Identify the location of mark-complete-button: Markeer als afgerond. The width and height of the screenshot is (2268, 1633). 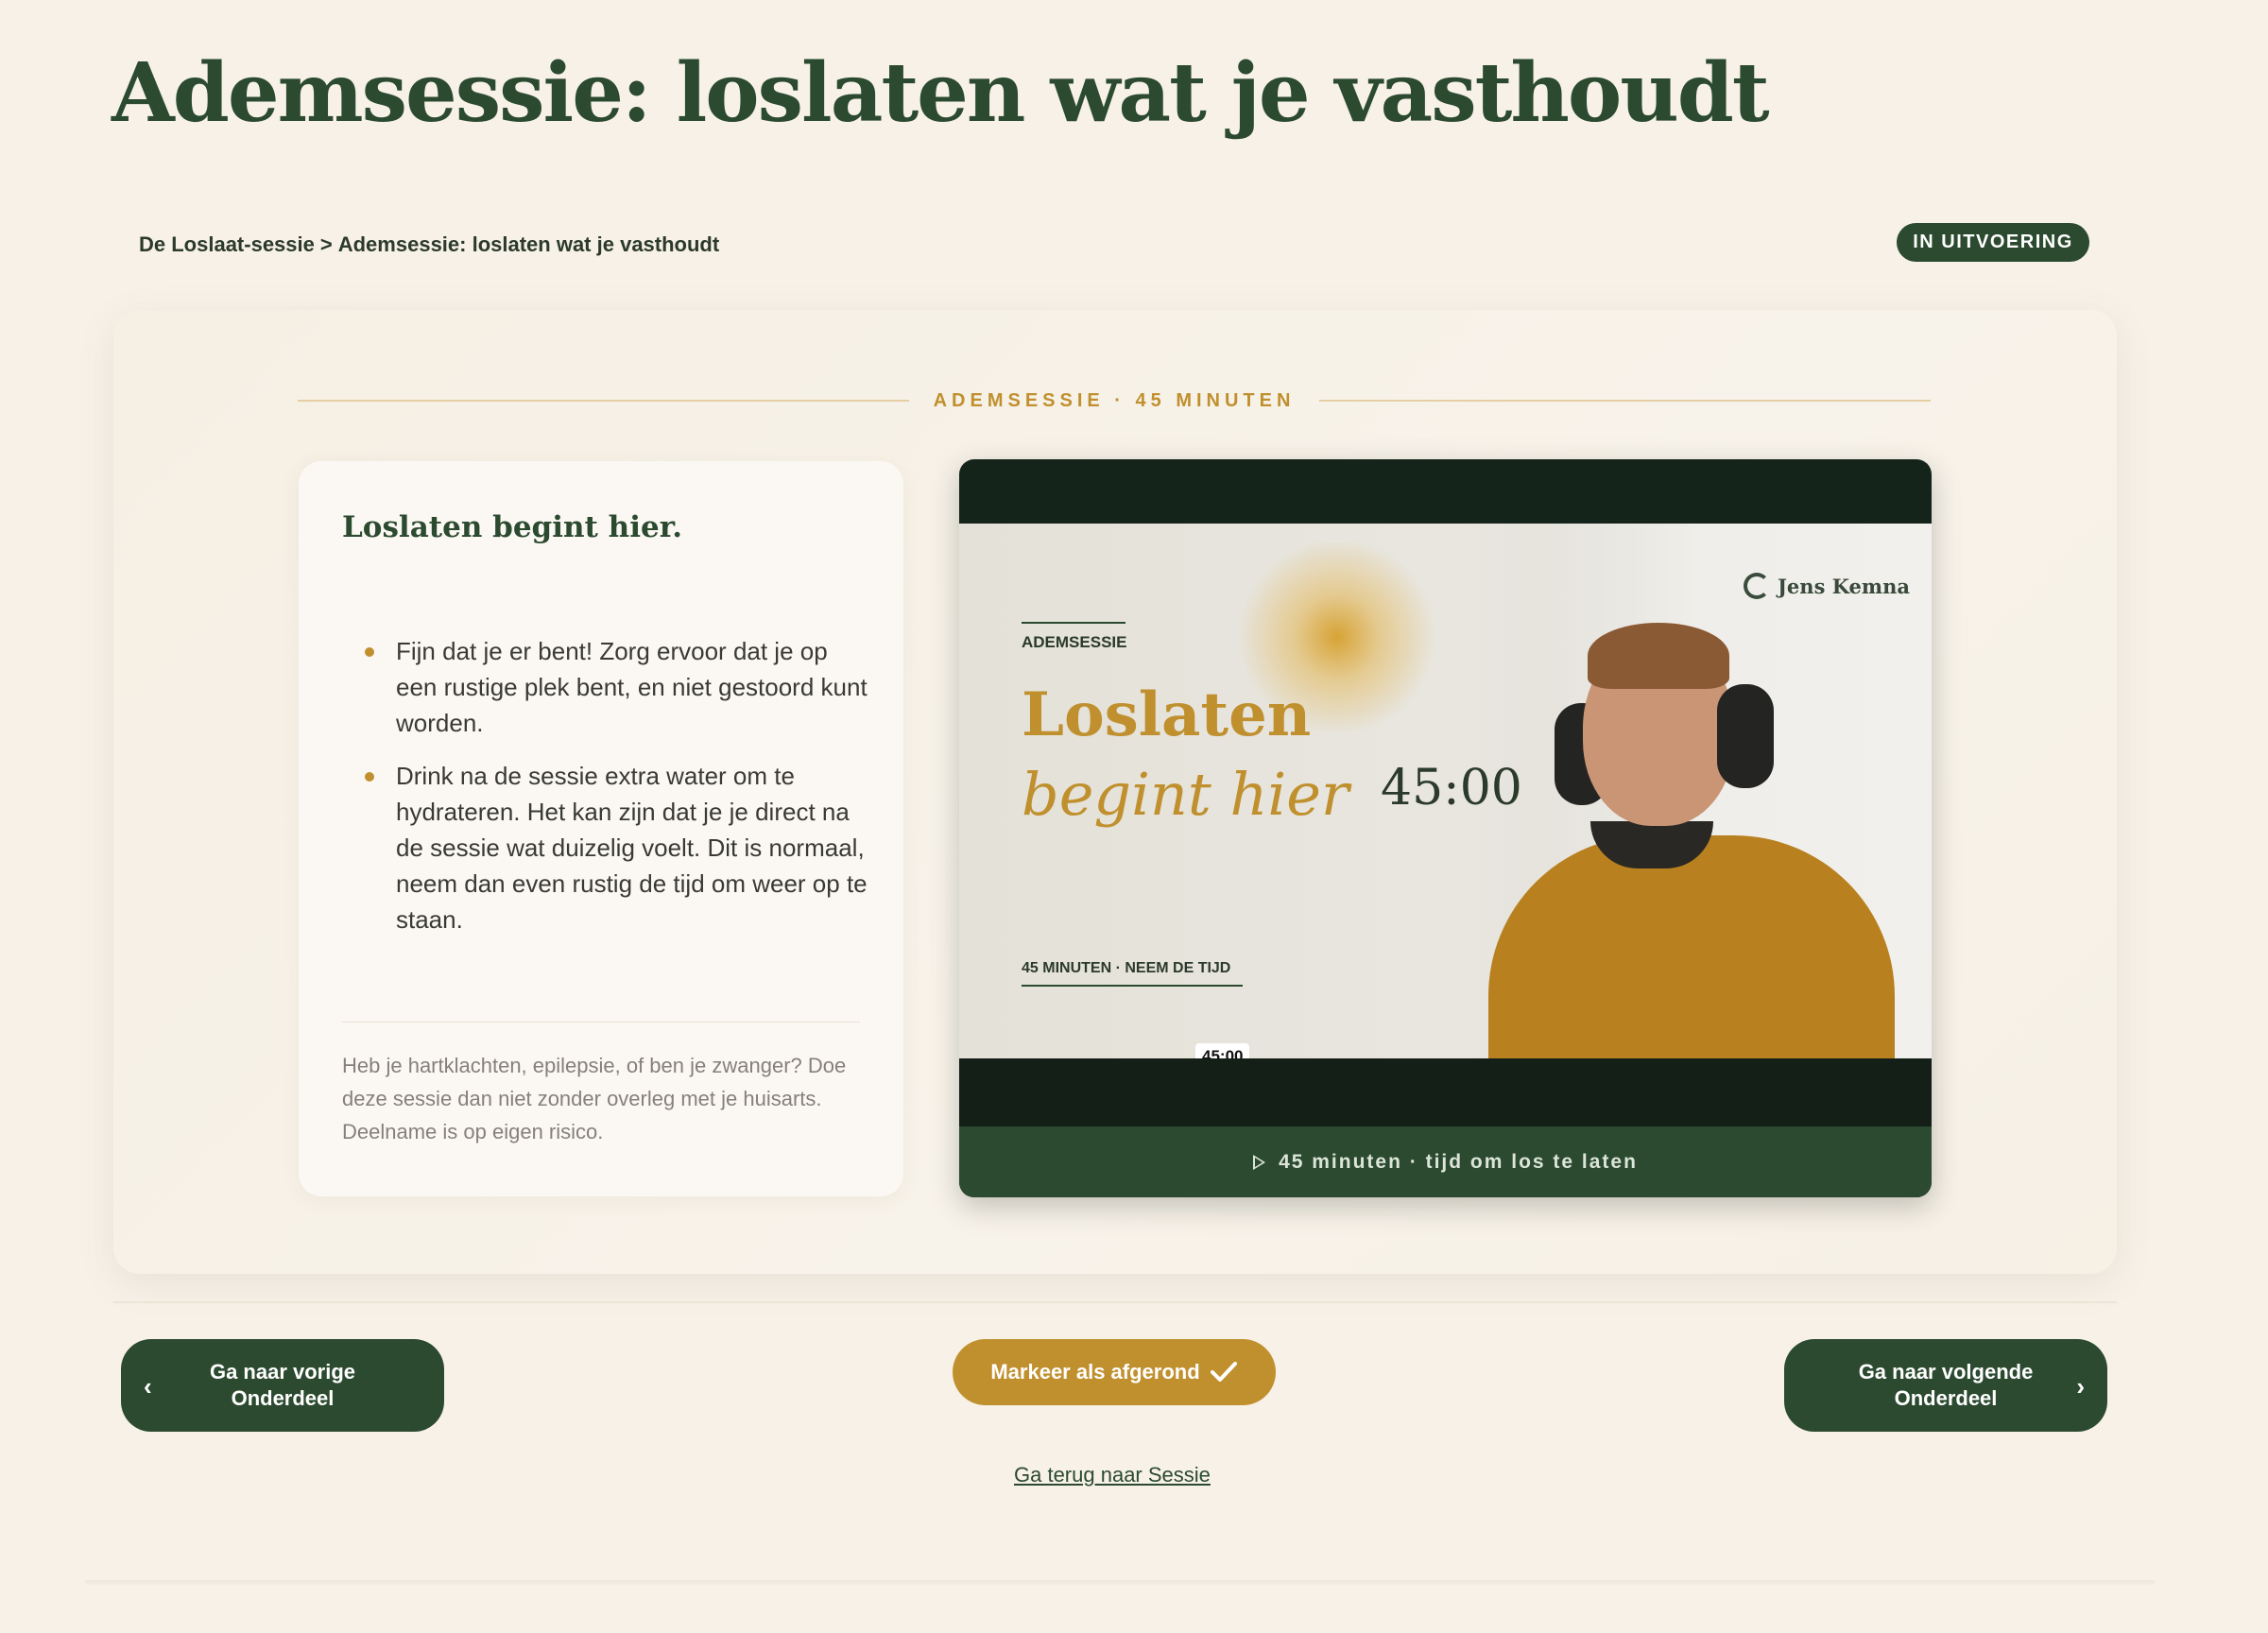
(1114, 1372).